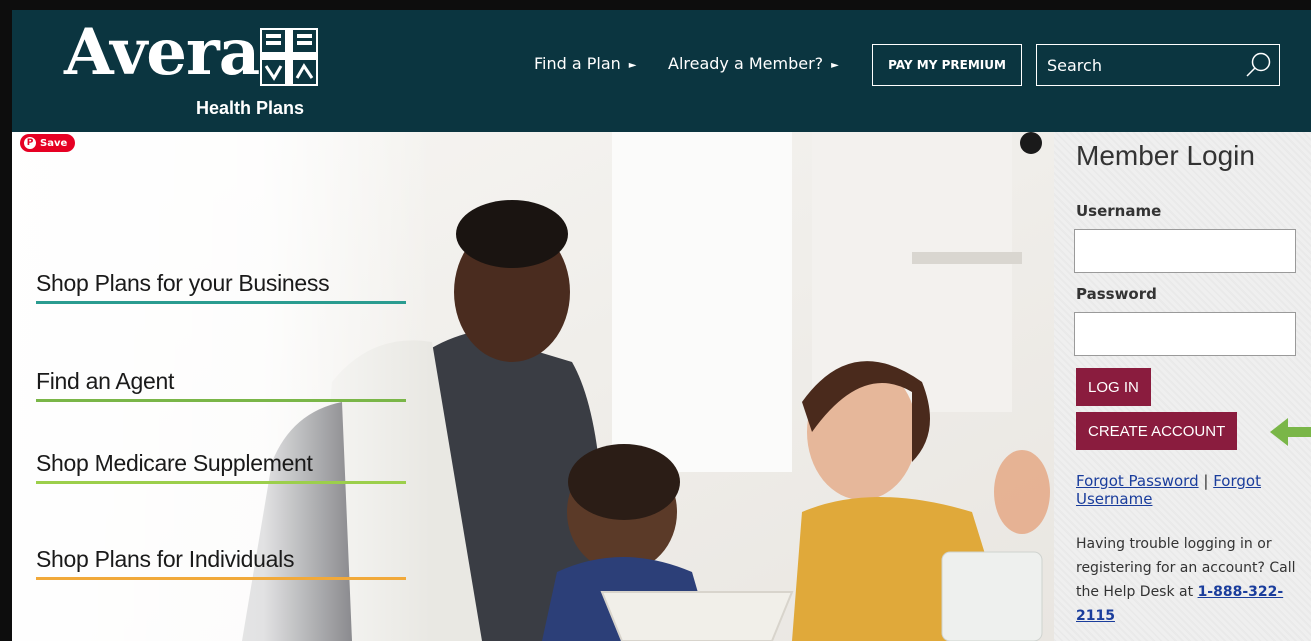 The width and height of the screenshot is (1311, 641). I want to click on search-placeholder: Search, so click(1074, 65).